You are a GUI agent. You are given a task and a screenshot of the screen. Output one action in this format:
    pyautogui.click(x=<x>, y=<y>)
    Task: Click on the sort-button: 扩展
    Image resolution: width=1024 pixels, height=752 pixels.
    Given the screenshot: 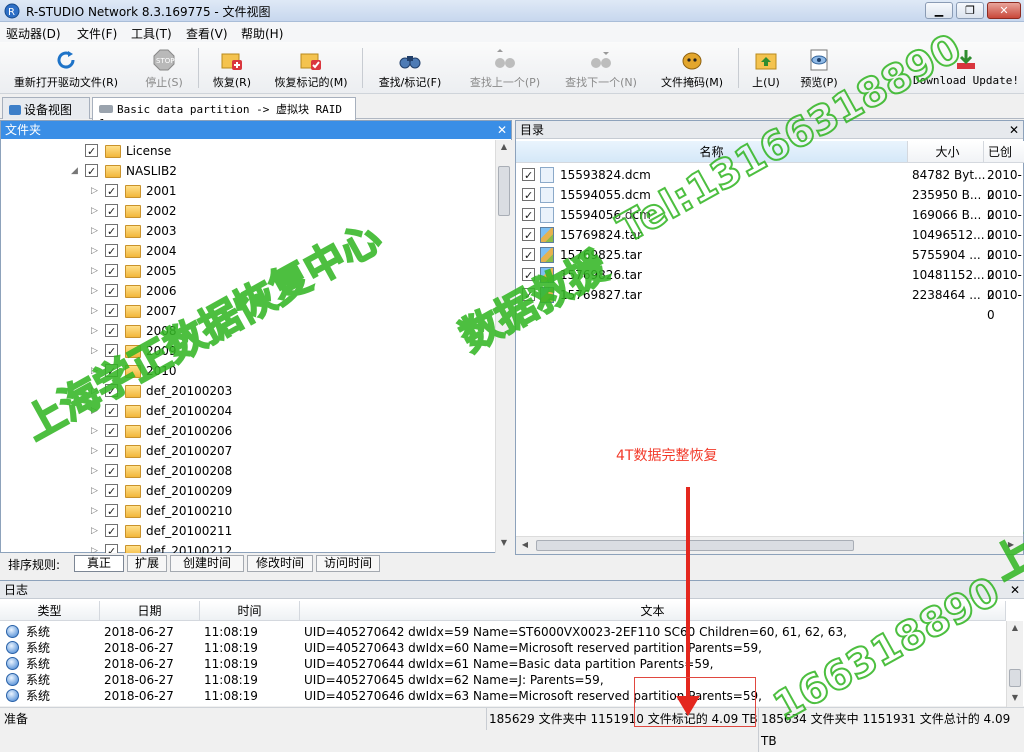 What is the action you would take?
    pyautogui.click(x=147, y=563)
    